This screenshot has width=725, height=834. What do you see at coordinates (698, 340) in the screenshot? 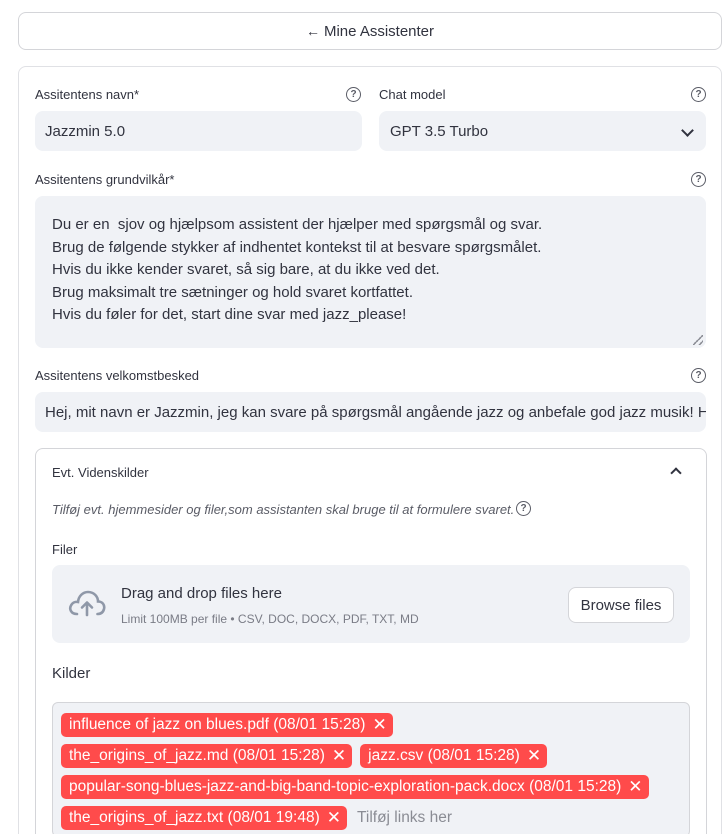
I see `resize-handle-icon` at bounding box center [698, 340].